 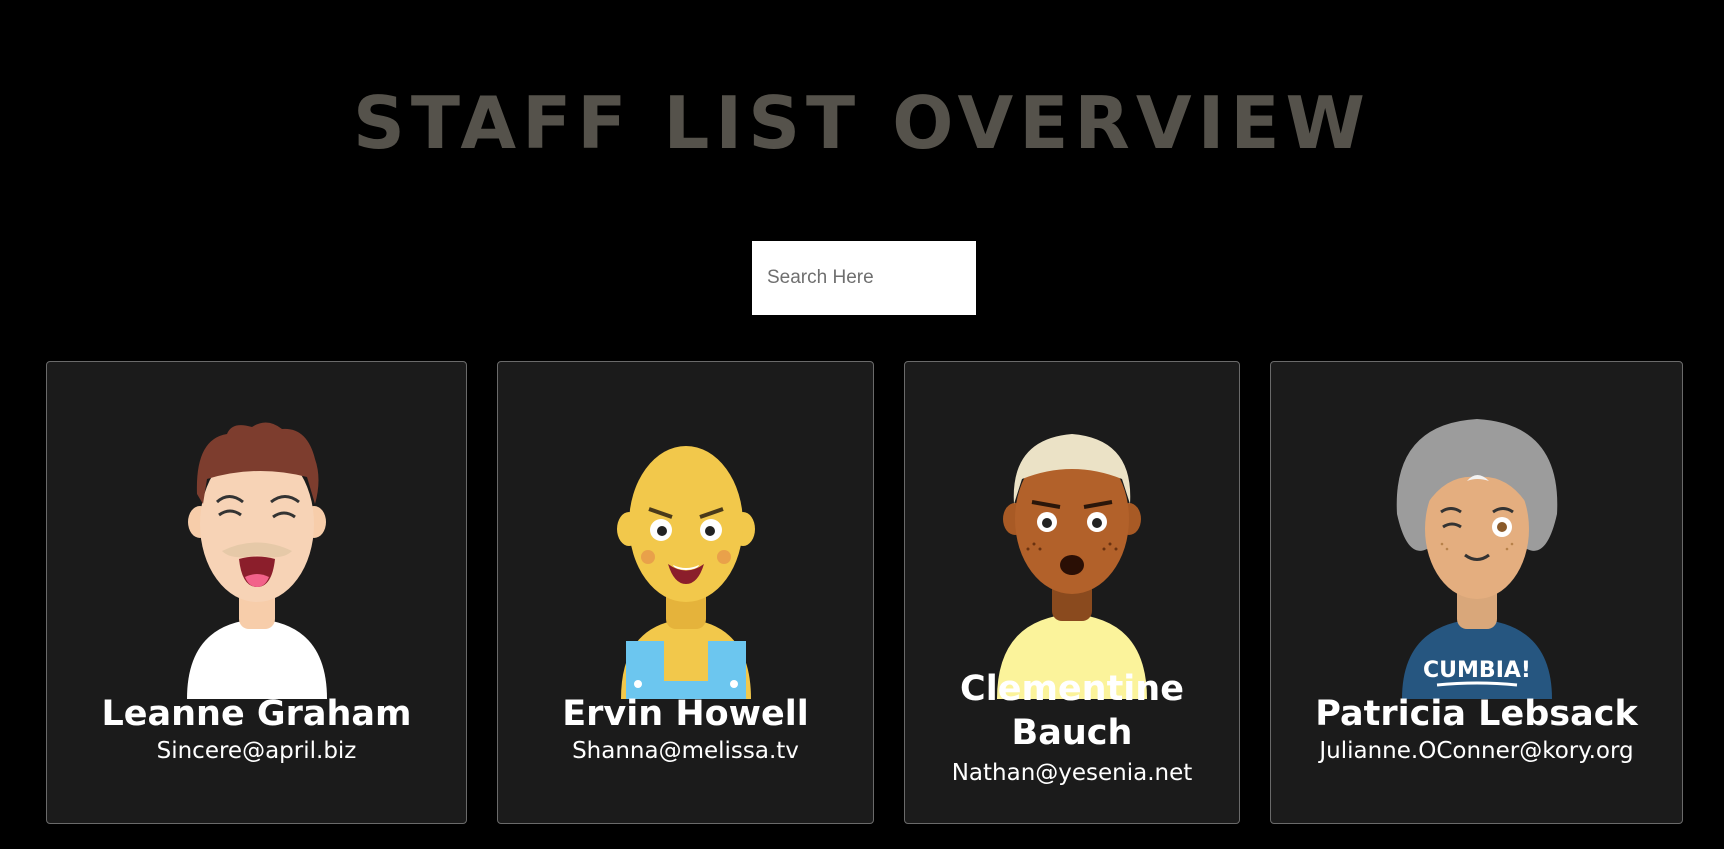 What do you see at coordinates (1476, 751) in the screenshot?
I see `staff-email: Julianne.OConner@kory.org` at bounding box center [1476, 751].